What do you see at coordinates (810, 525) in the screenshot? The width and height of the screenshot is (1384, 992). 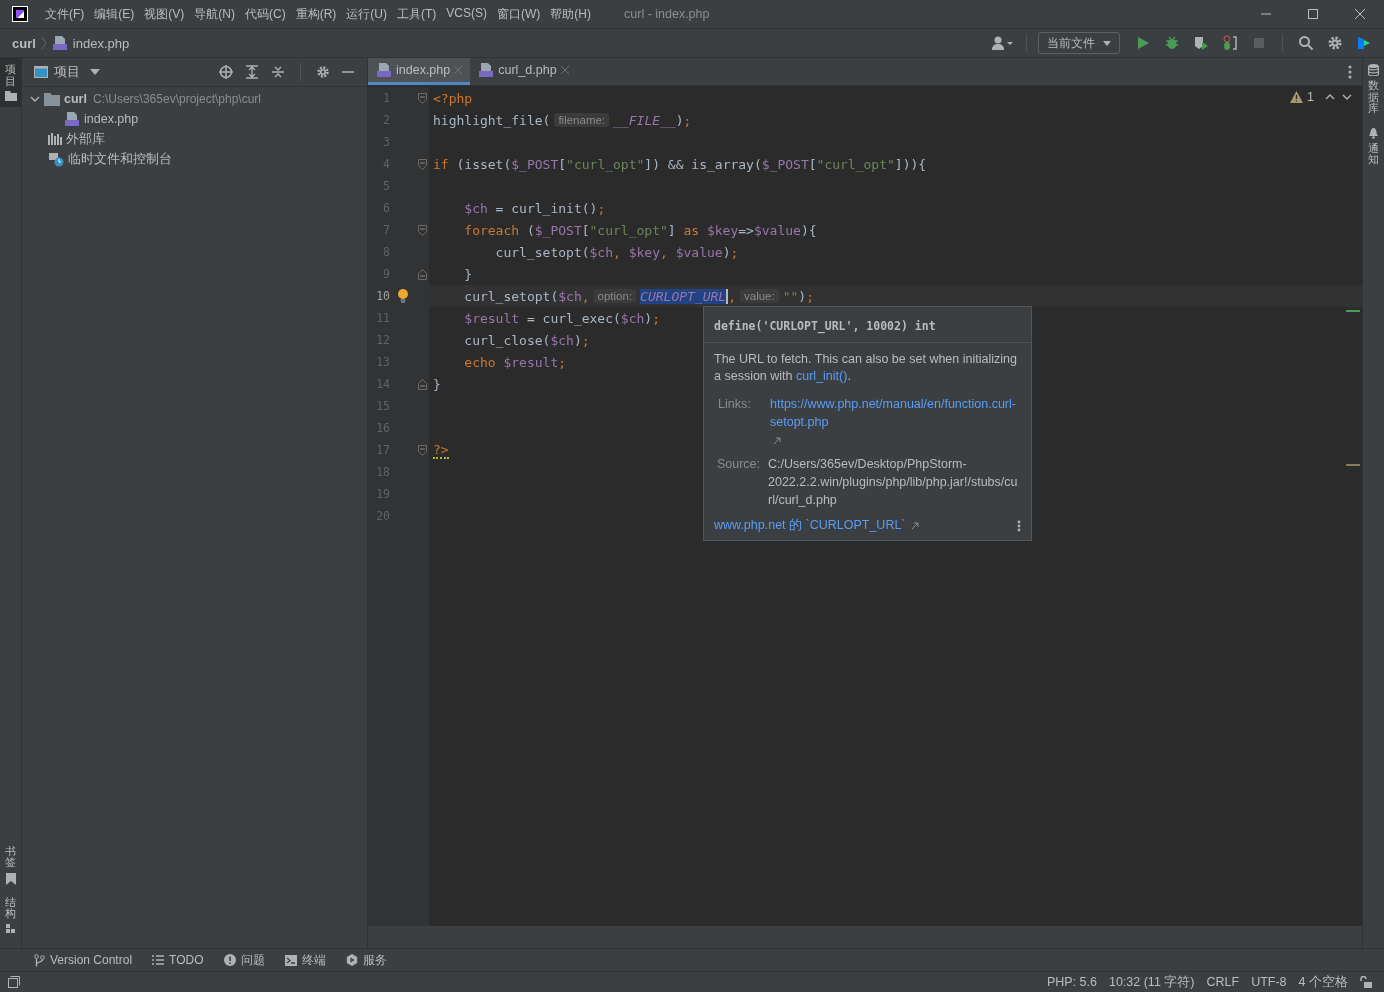 I see `doc-link: www.php.net 的 `CURLOPT_URL`` at bounding box center [810, 525].